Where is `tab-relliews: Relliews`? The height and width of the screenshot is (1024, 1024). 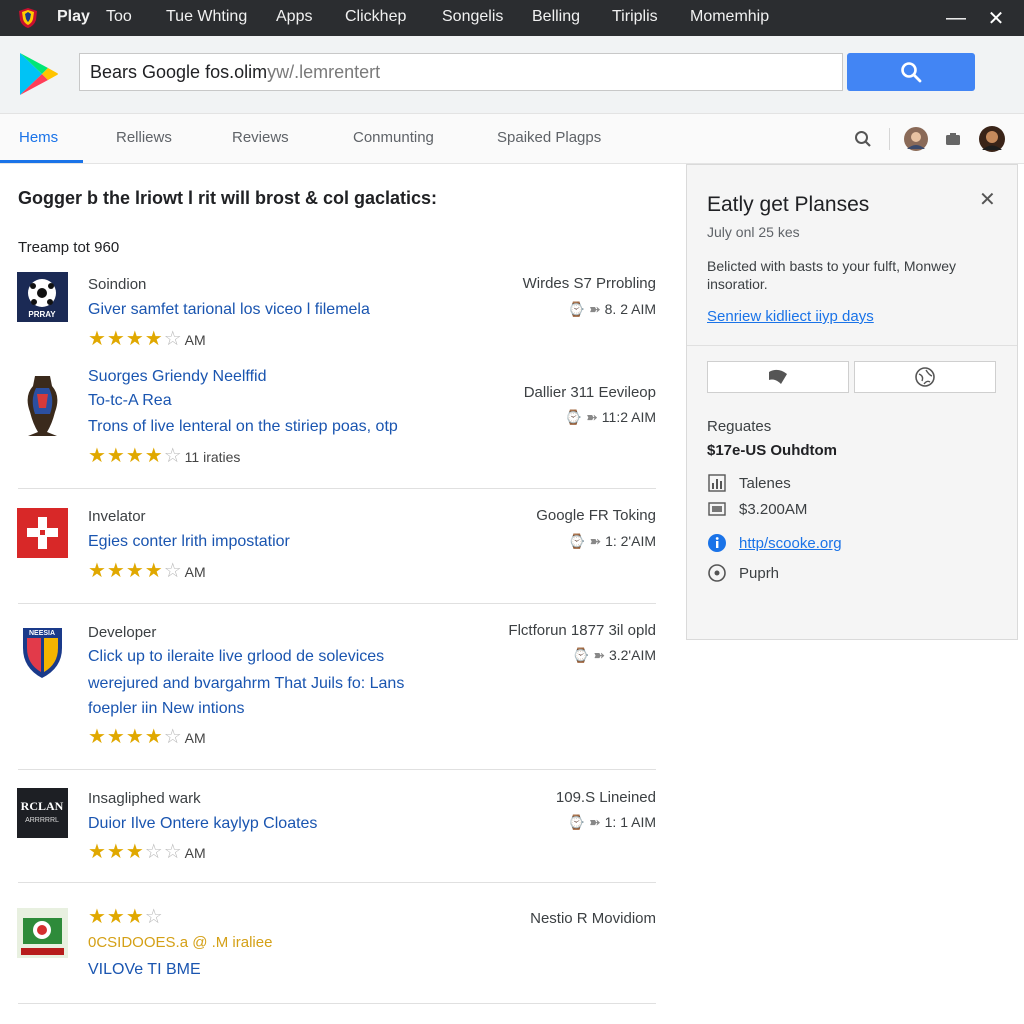 tab-relliews: Relliews is located at coordinates (144, 137).